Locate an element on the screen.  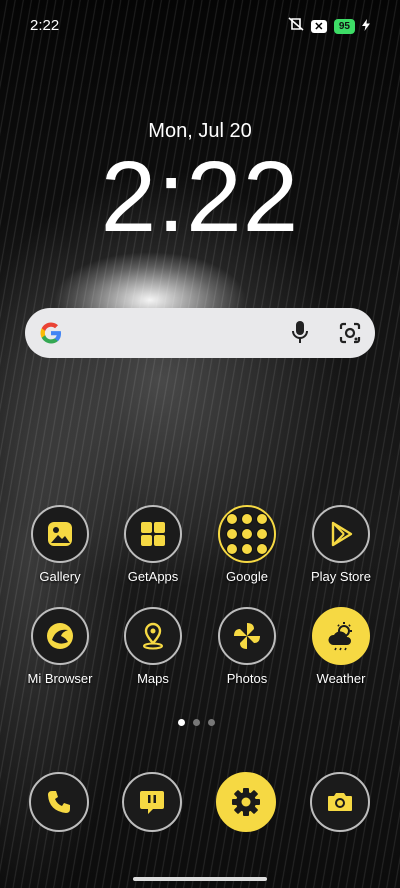
camera-icon is located at coordinates (340, 802).